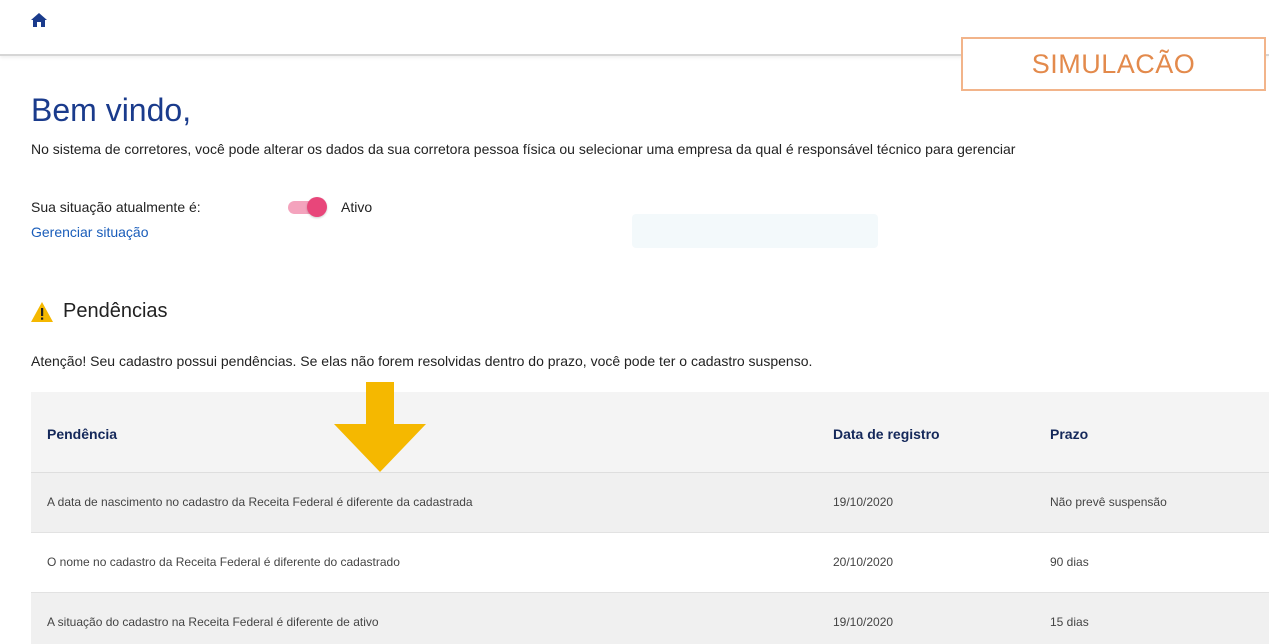 Image resolution: width=1269 pixels, height=644 pixels. I want to click on manage-status-link: Gerenciar situação, so click(90, 232).